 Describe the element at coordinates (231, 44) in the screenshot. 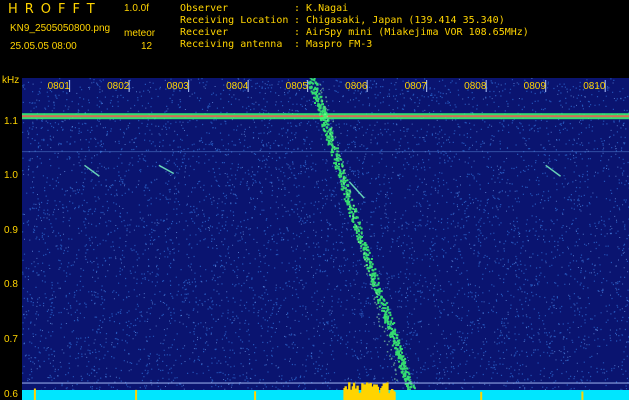

I see `antenna-label: Receiving antenna` at that location.